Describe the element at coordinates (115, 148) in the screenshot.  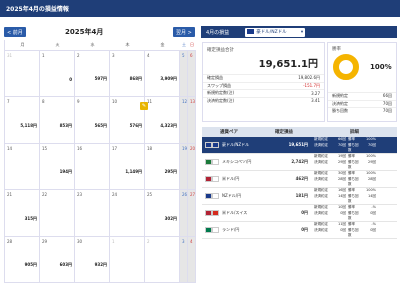
I see `day-number: 17` at that location.